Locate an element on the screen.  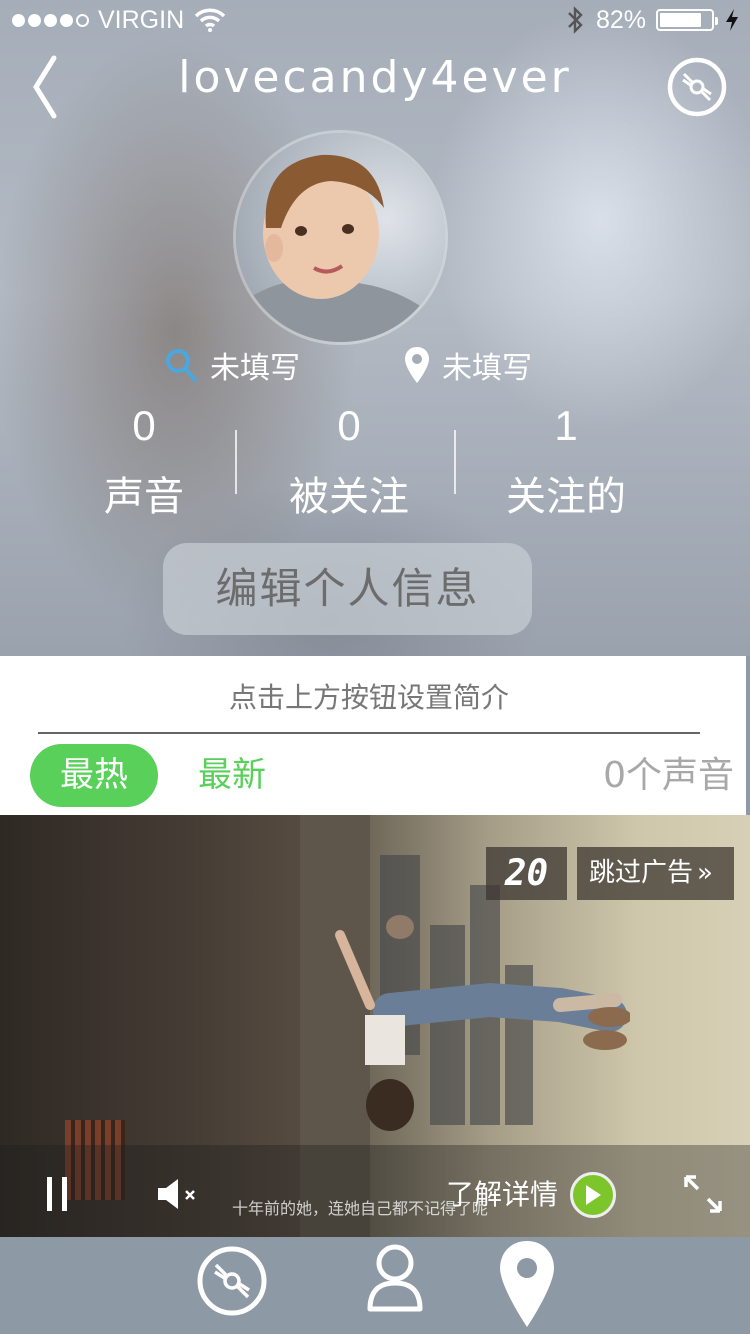
status-bar: VIRGIN 82% is located at coordinates (375, 20).